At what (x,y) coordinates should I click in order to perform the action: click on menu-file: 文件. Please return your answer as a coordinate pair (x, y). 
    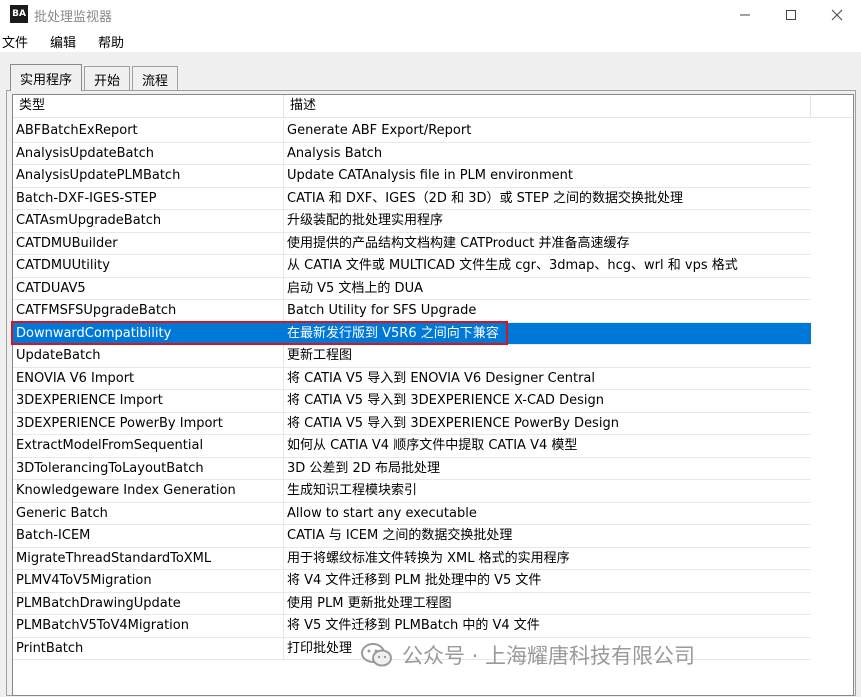
    Looking at the image, I should click on (15, 41).